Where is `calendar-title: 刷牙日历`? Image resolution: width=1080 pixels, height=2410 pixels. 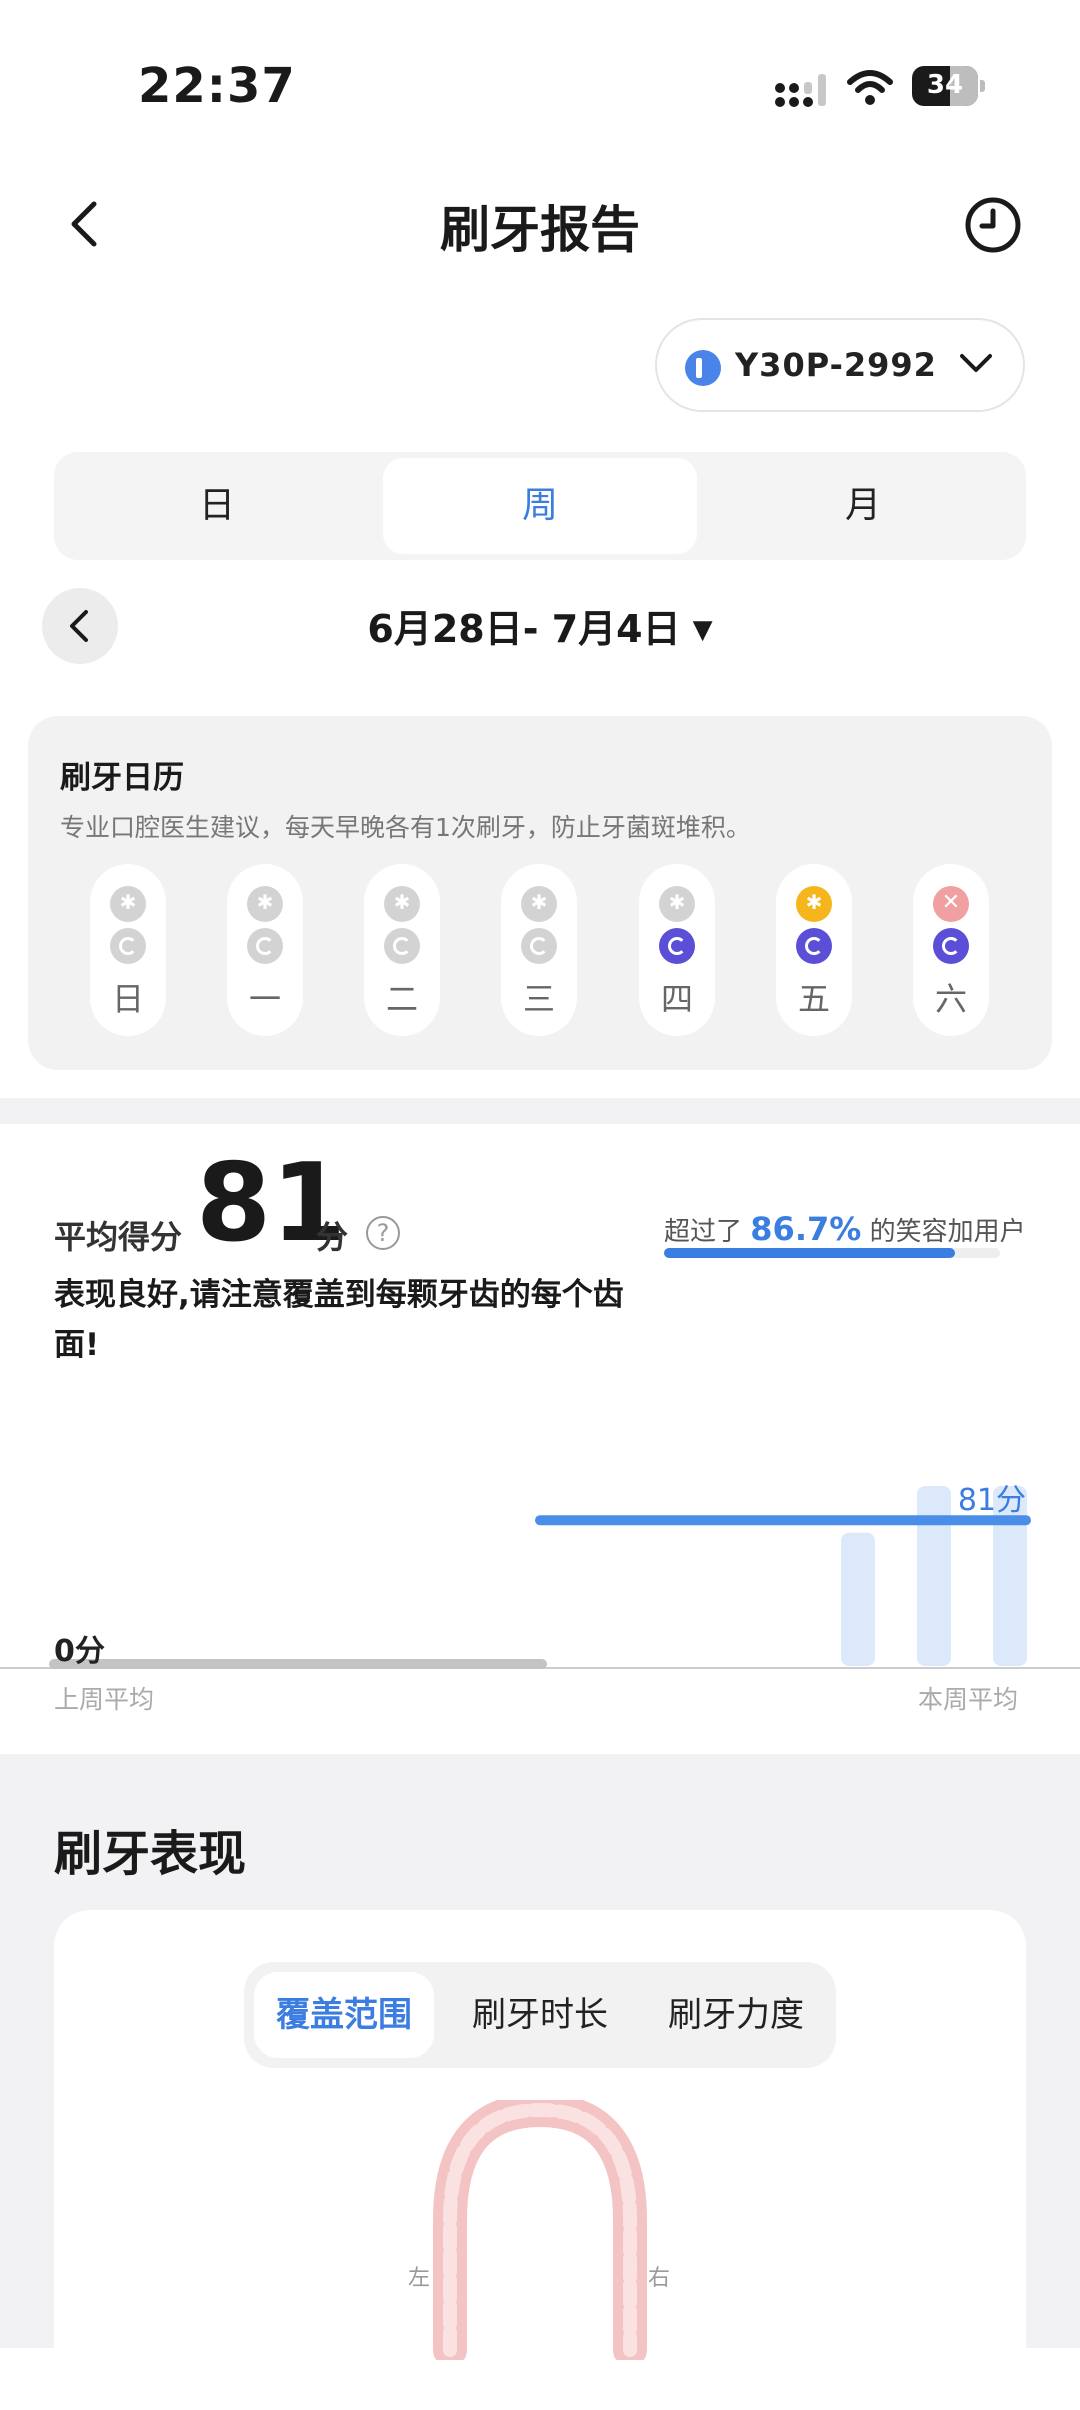 calendar-title: 刷牙日历 is located at coordinates (122, 778).